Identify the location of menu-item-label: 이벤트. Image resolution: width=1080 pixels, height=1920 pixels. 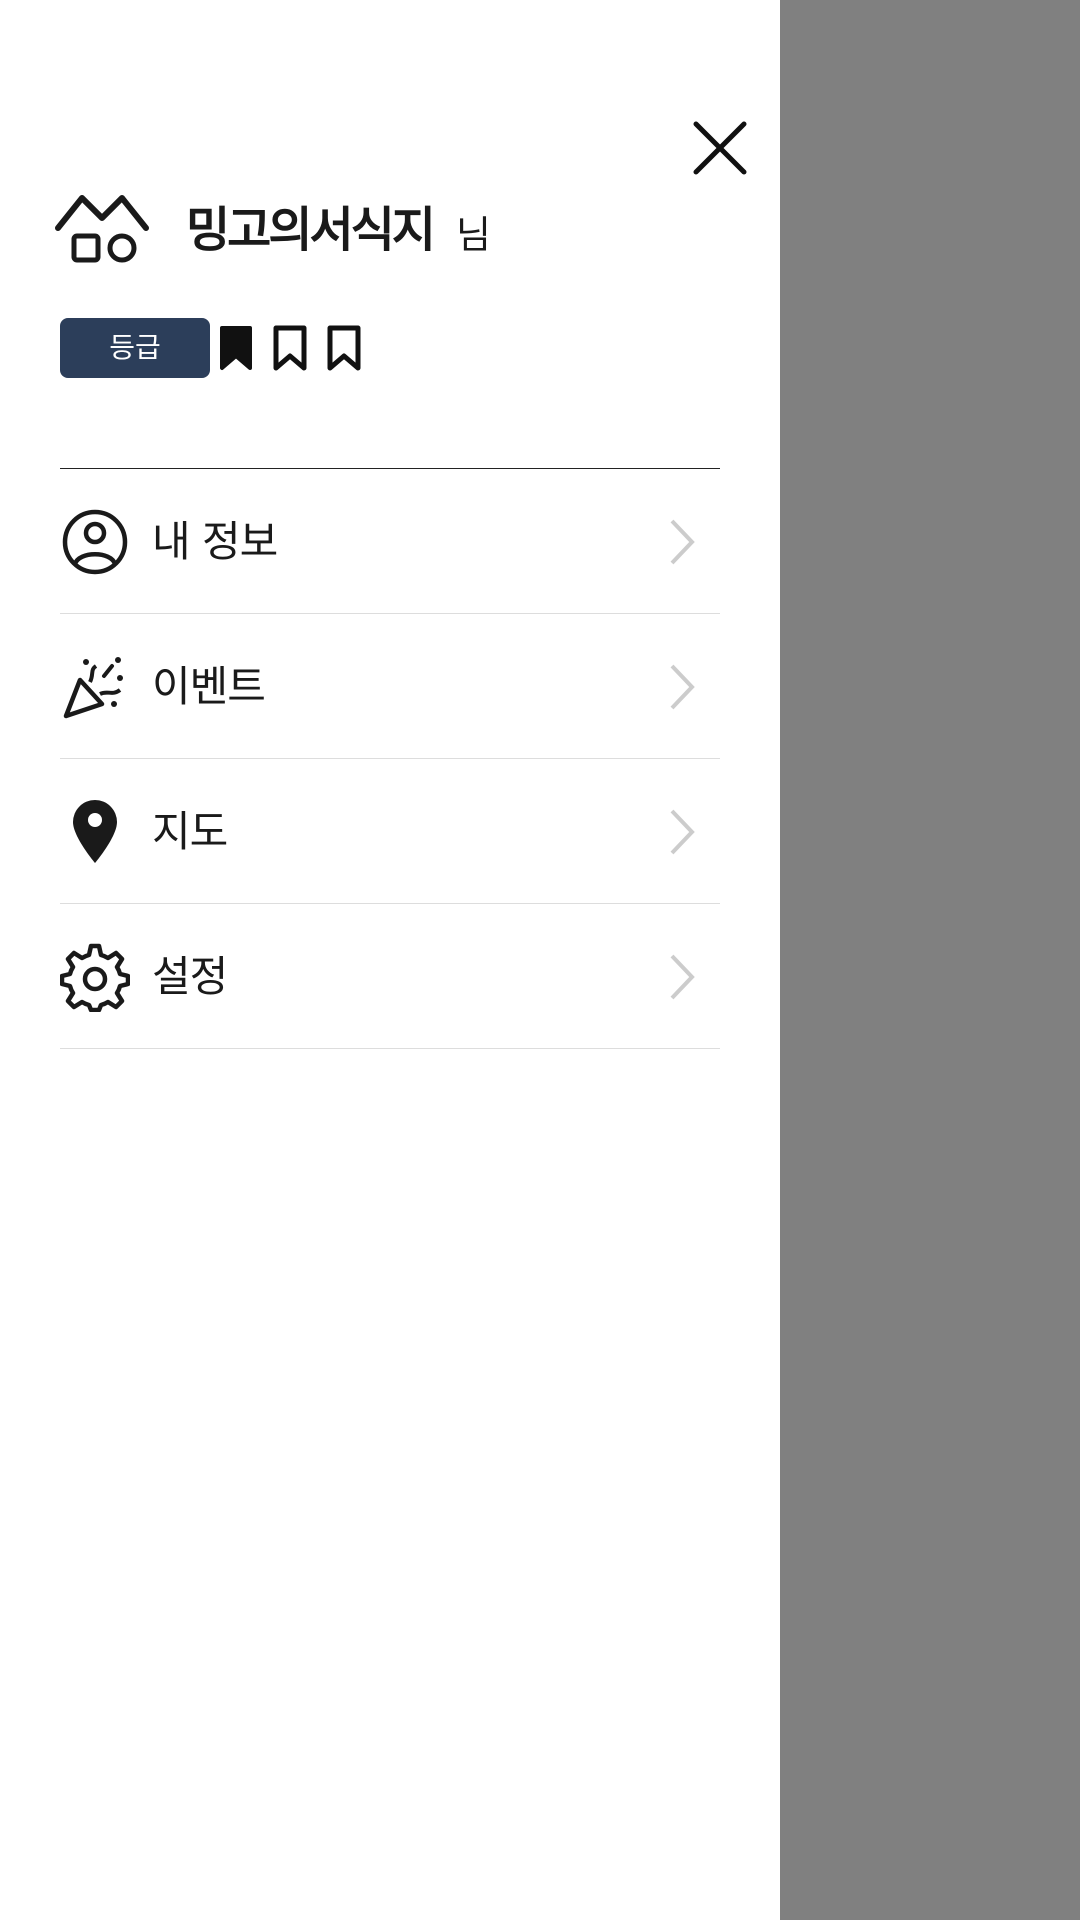
(209, 686).